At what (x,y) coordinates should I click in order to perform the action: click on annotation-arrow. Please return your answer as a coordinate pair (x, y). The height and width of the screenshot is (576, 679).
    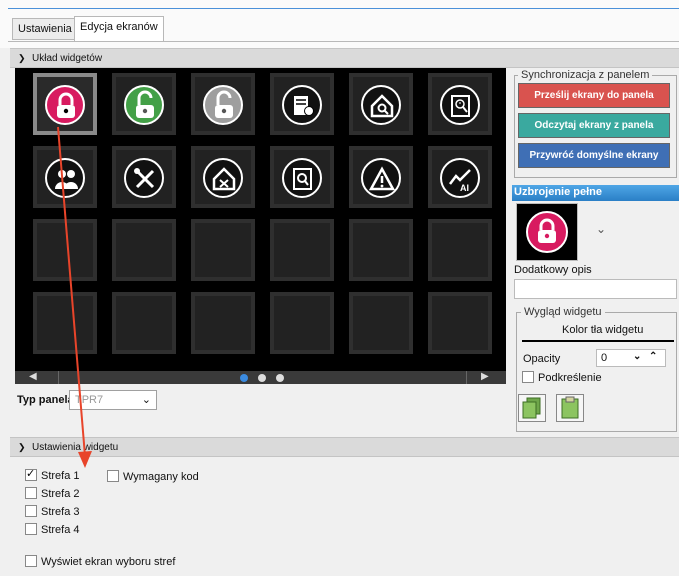
    Looking at the image, I should click on (74, 297).